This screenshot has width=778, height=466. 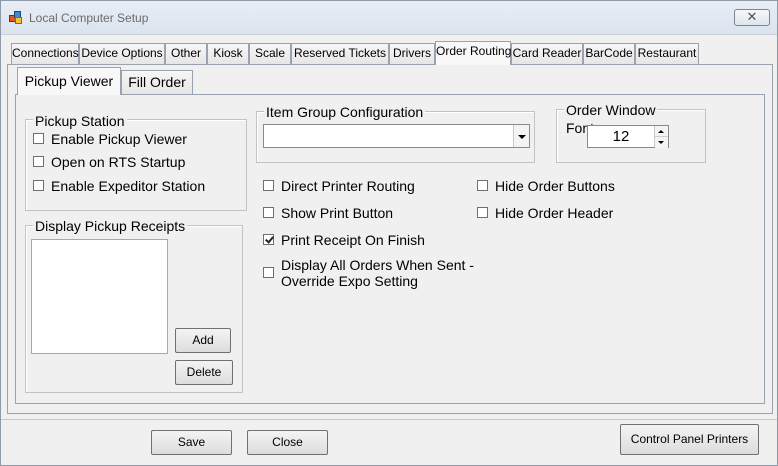 What do you see at coordinates (287, 442) in the screenshot?
I see `close-button: Close` at bounding box center [287, 442].